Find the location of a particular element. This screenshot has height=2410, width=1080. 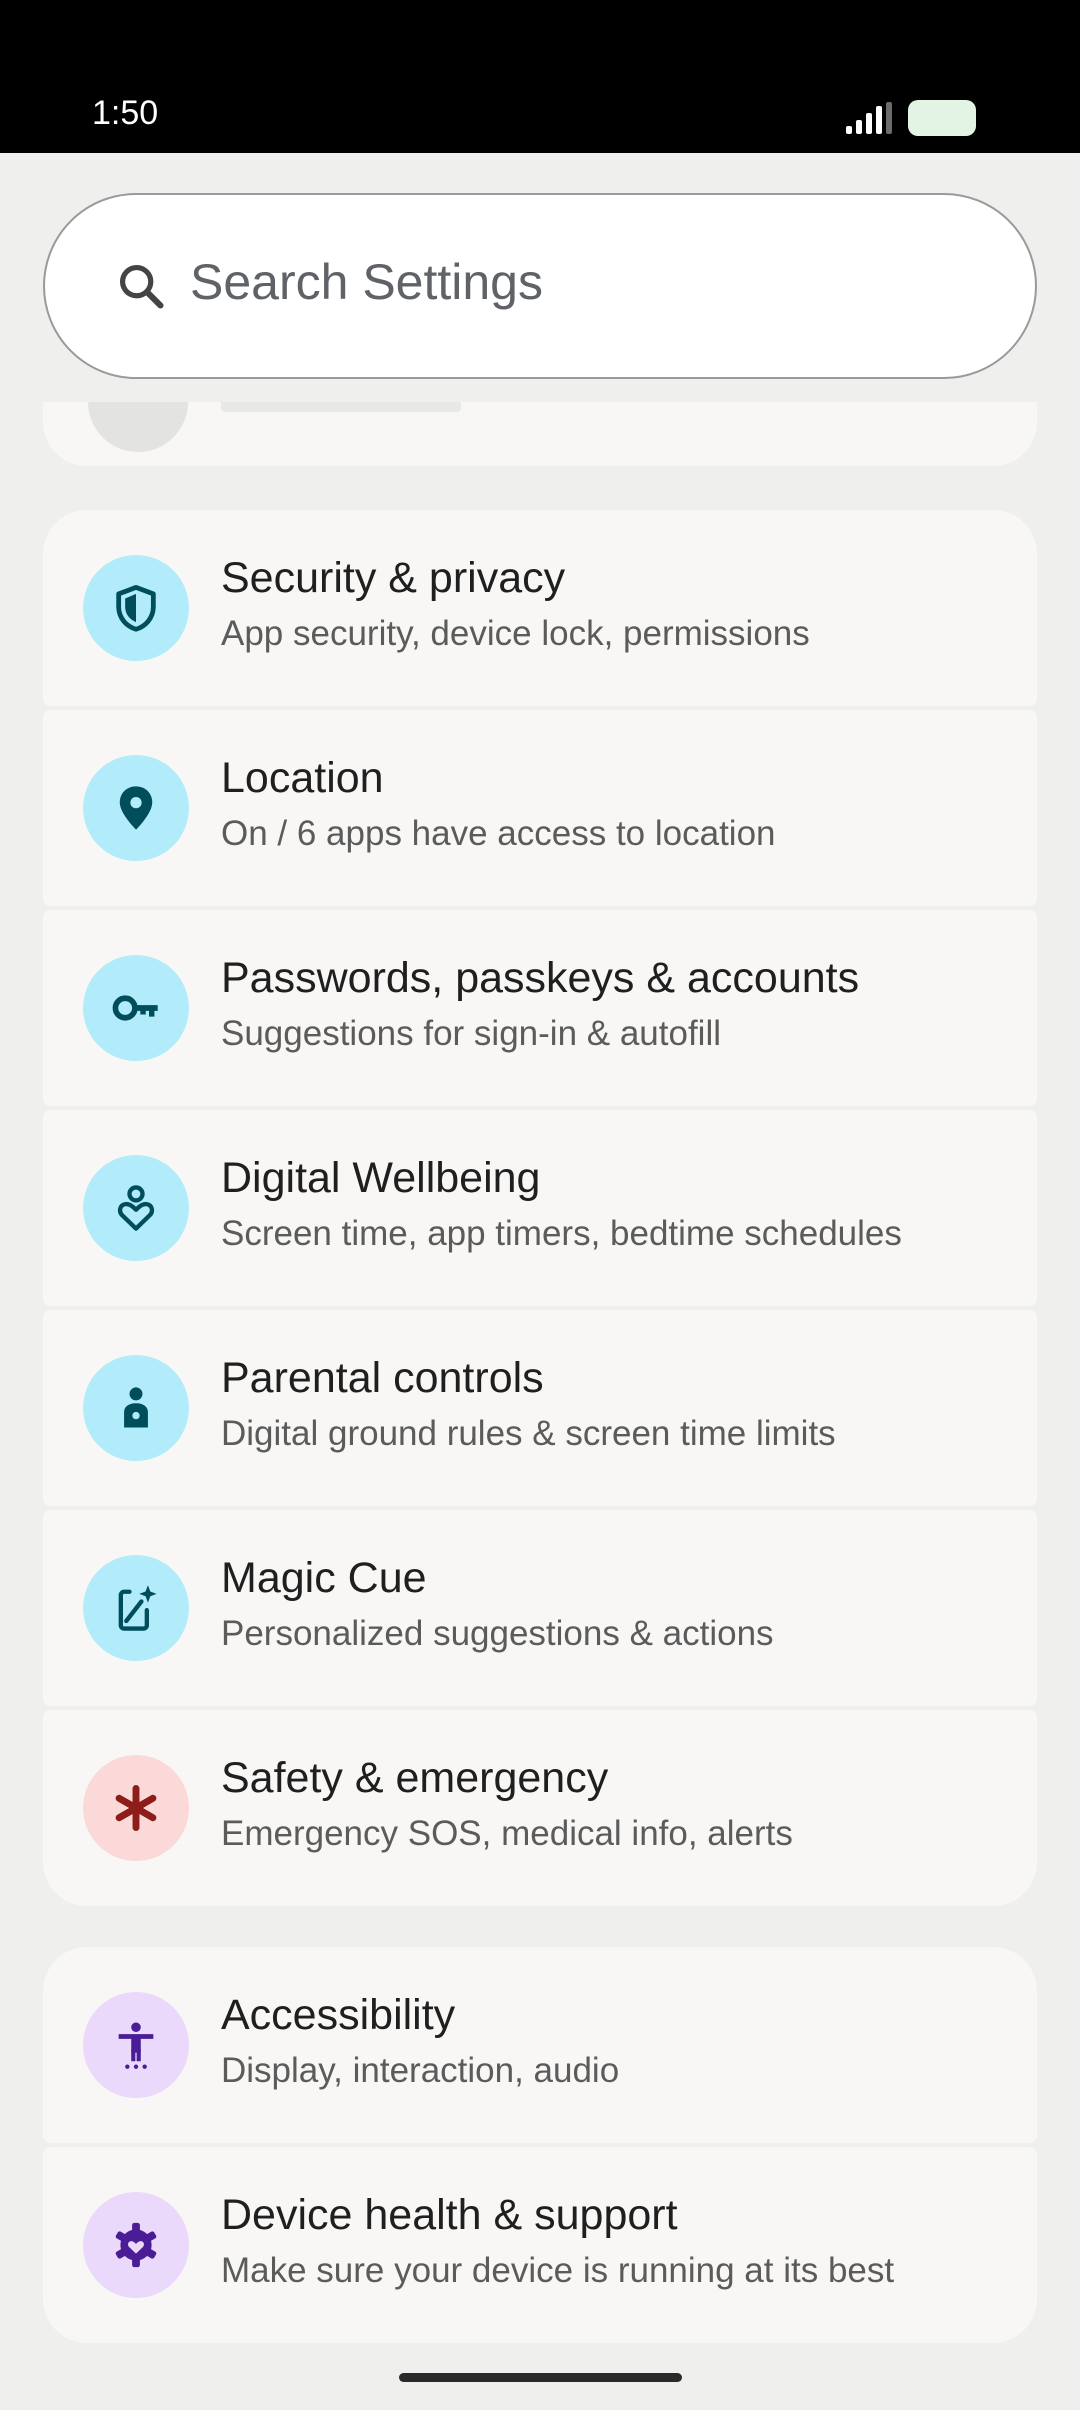

gear-heart-icon is located at coordinates (136, 2245).